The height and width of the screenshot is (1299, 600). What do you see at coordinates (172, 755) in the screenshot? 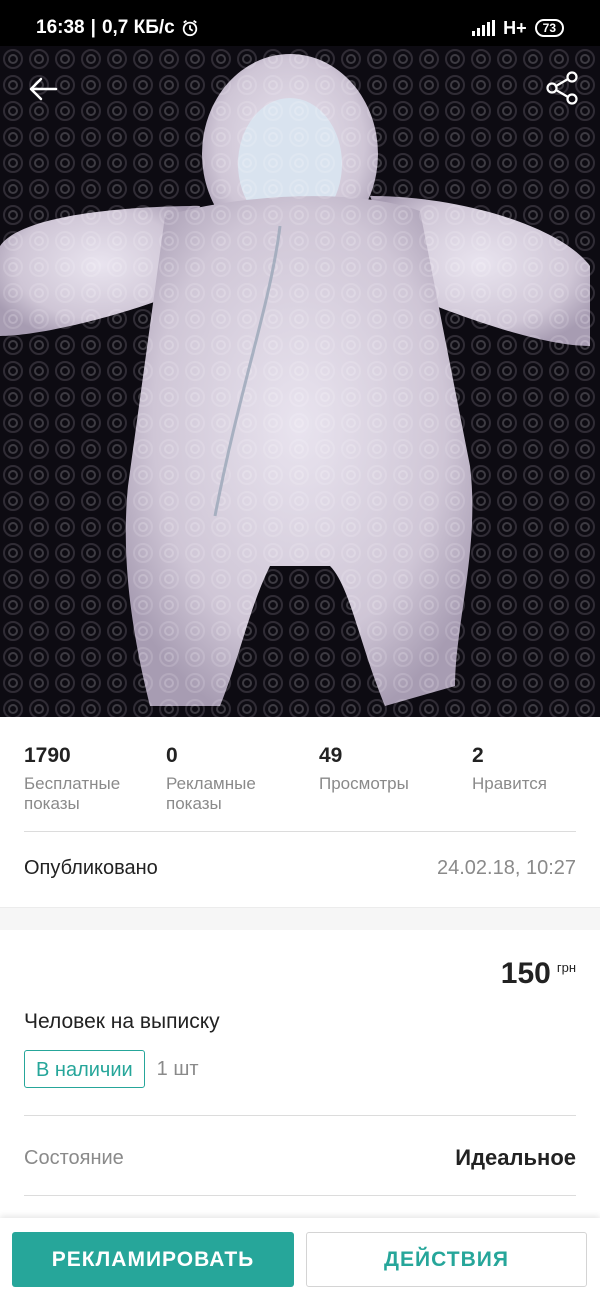
I see `stat-value: 0` at bounding box center [172, 755].